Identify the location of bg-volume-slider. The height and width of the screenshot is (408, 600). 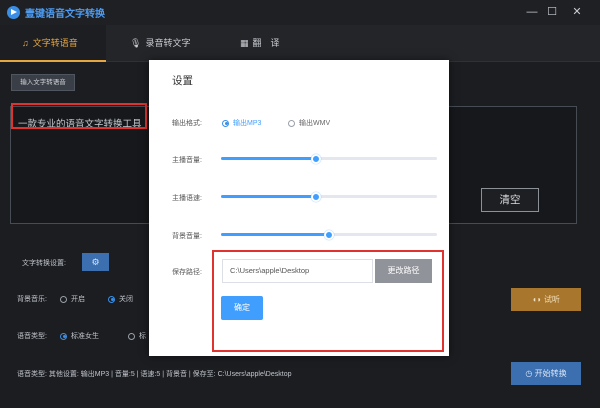
(329, 234).